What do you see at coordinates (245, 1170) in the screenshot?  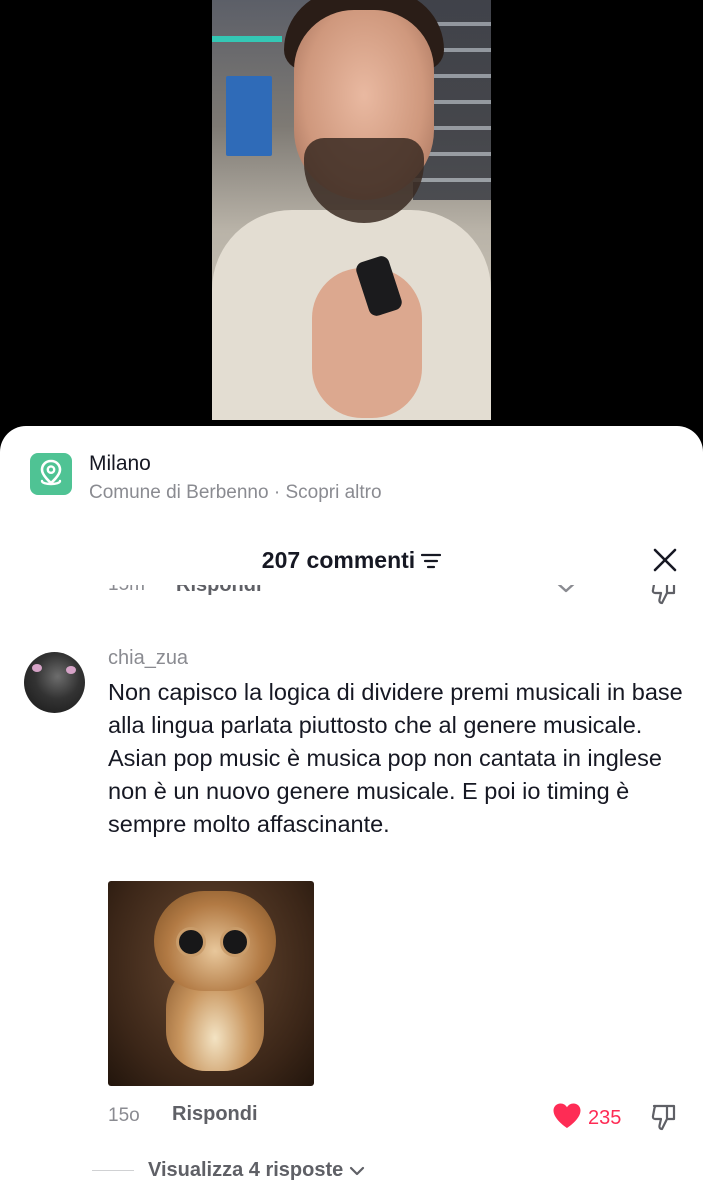 I see `view-replies-label: Visualizza 4 risposte` at bounding box center [245, 1170].